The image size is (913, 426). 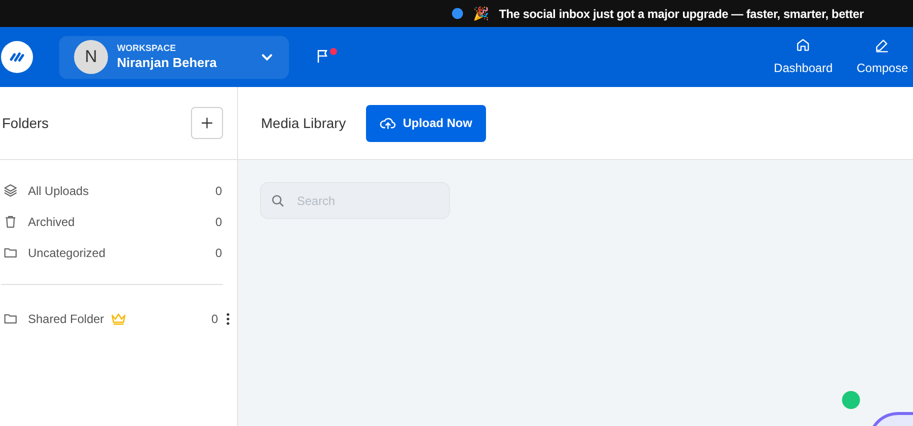 I want to click on party-emoji: 🎉, so click(x=481, y=13).